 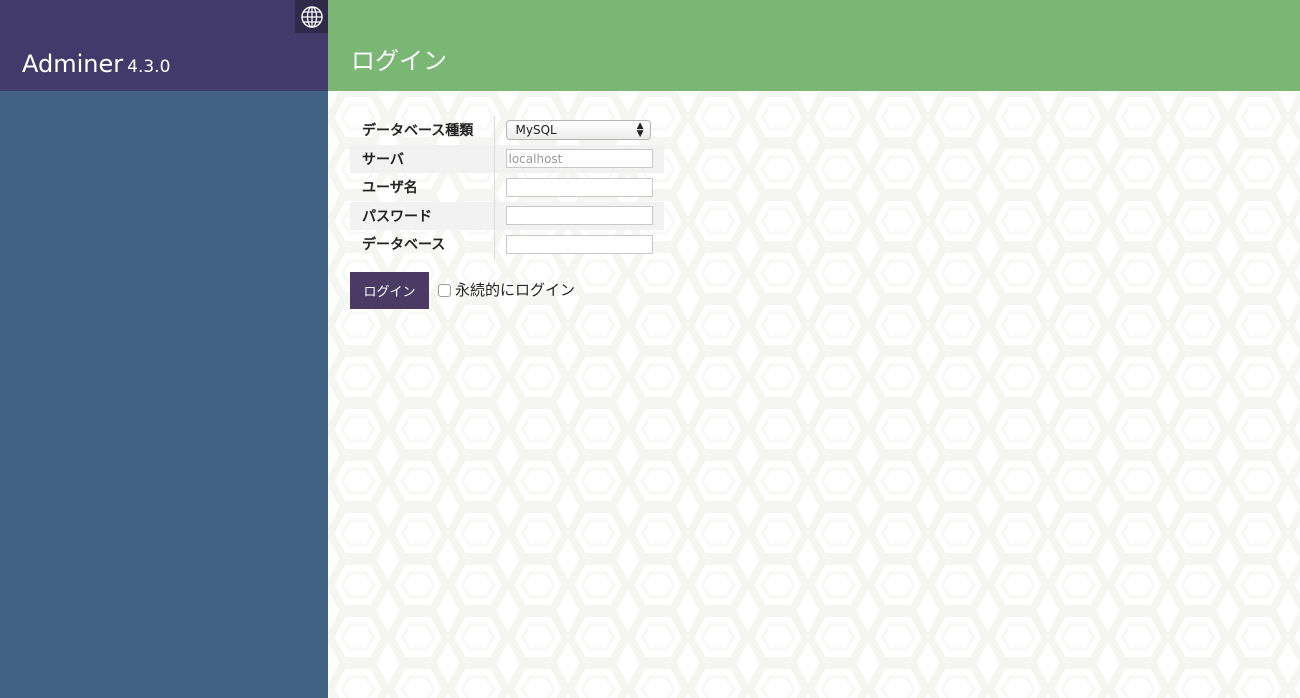 What do you see at coordinates (422, 244) in the screenshot?
I see `label-database: データベース` at bounding box center [422, 244].